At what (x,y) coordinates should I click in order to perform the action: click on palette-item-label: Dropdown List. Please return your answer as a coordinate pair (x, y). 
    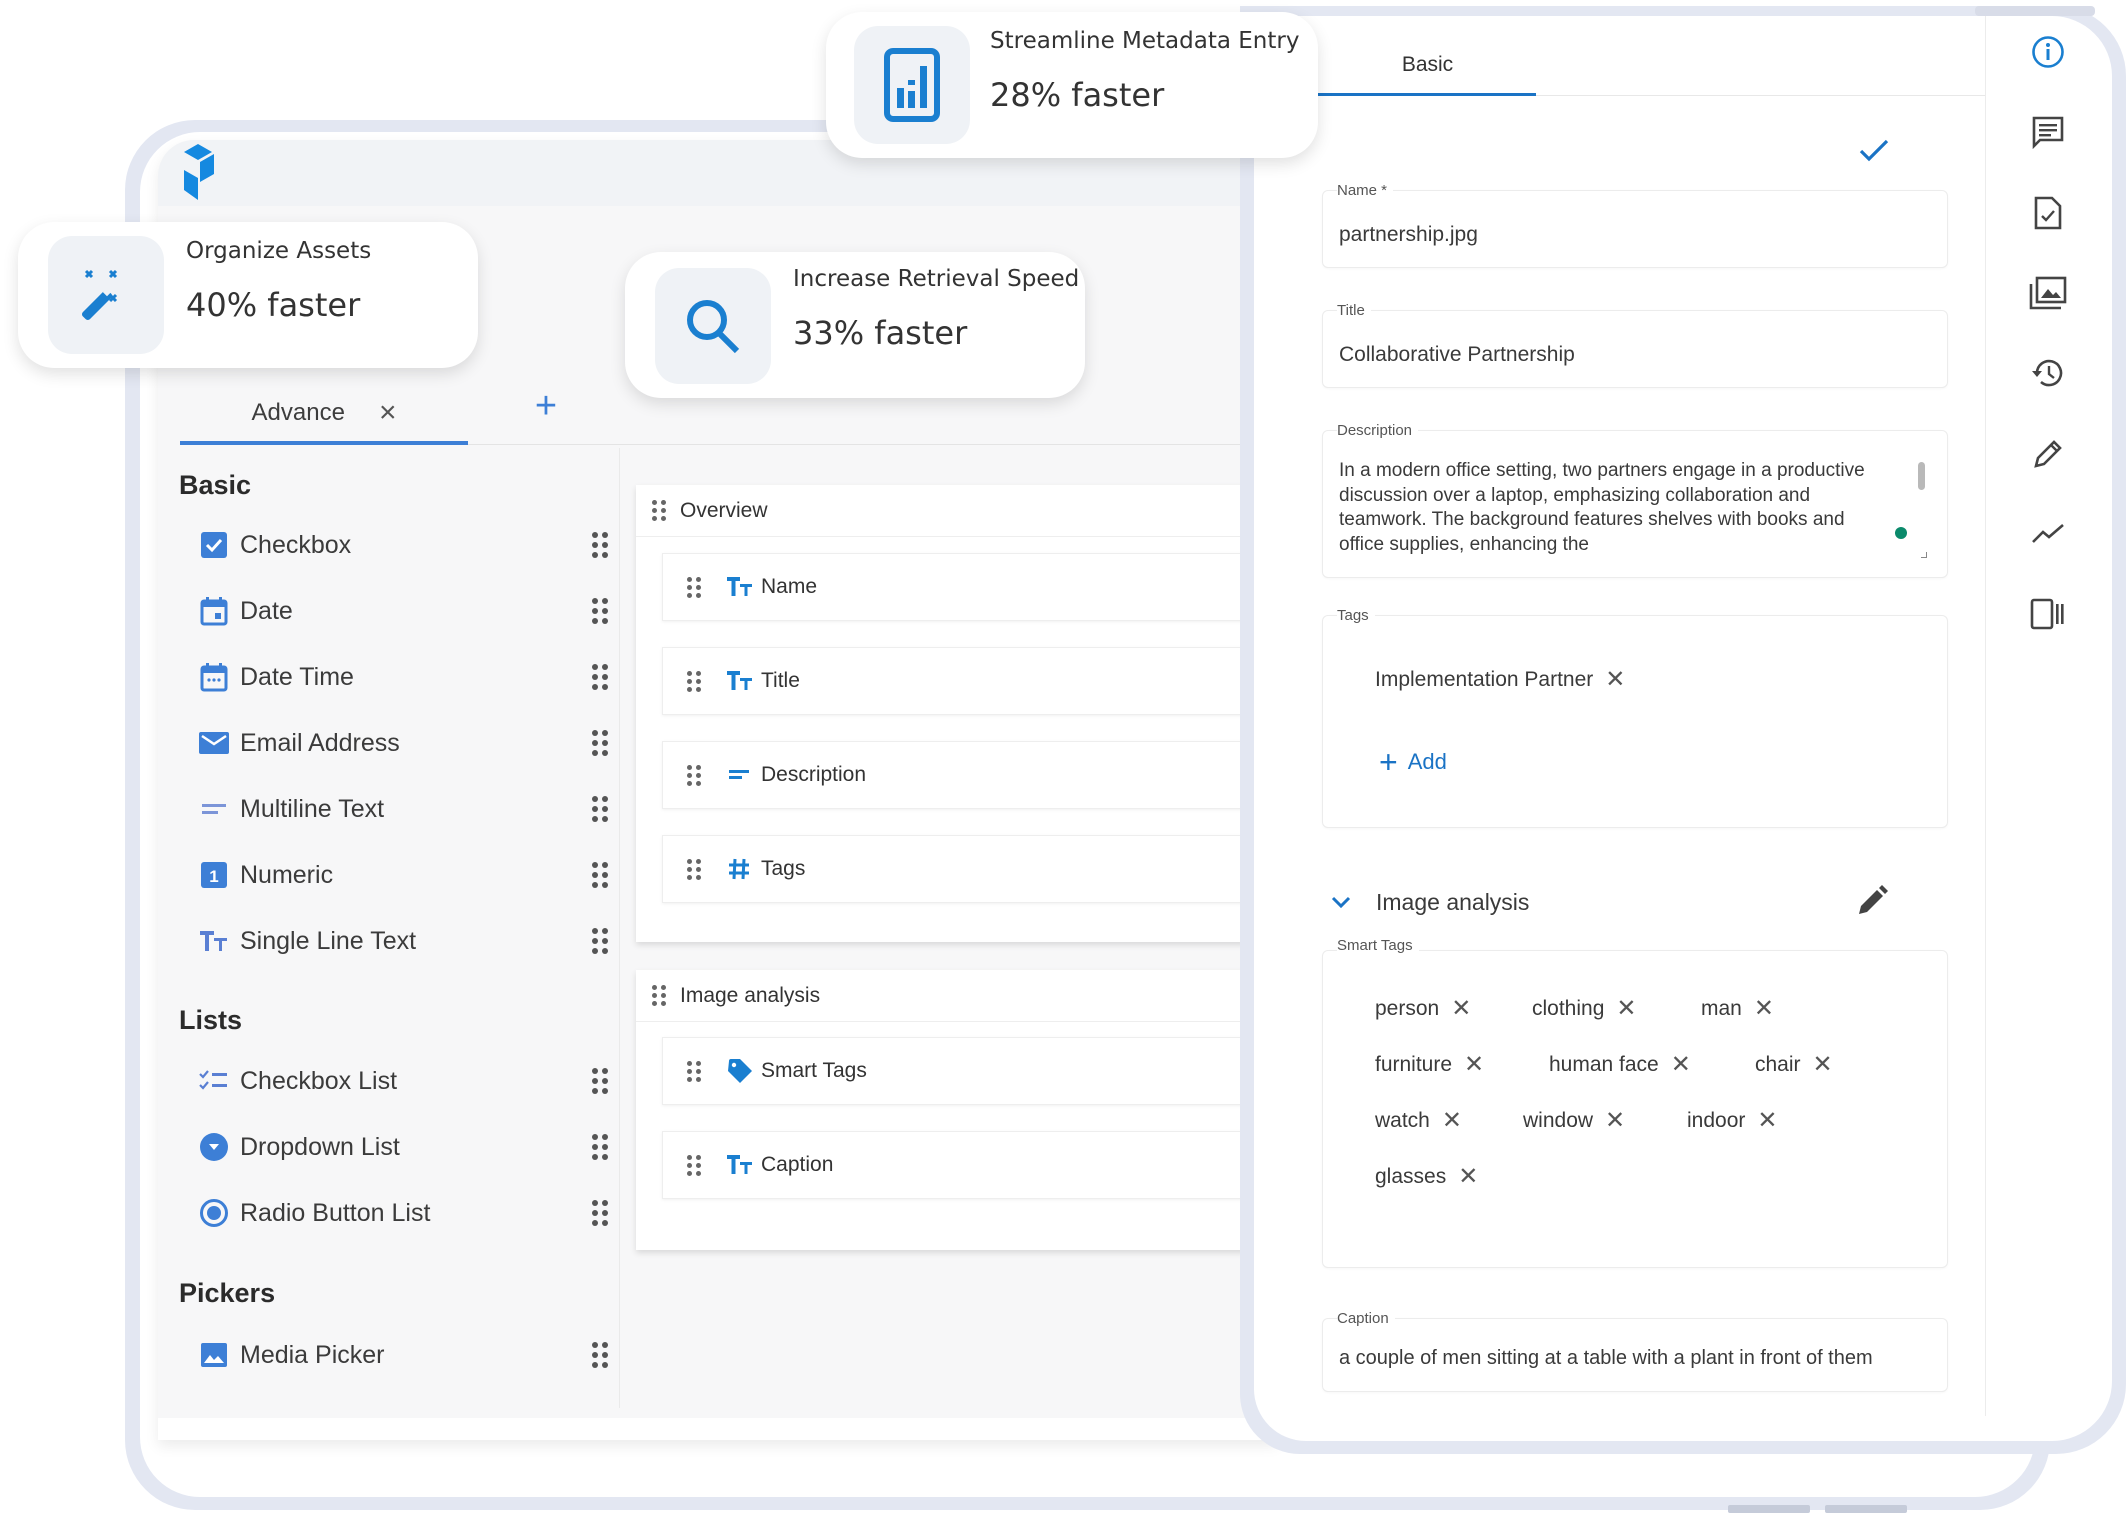
    Looking at the image, I should click on (320, 1146).